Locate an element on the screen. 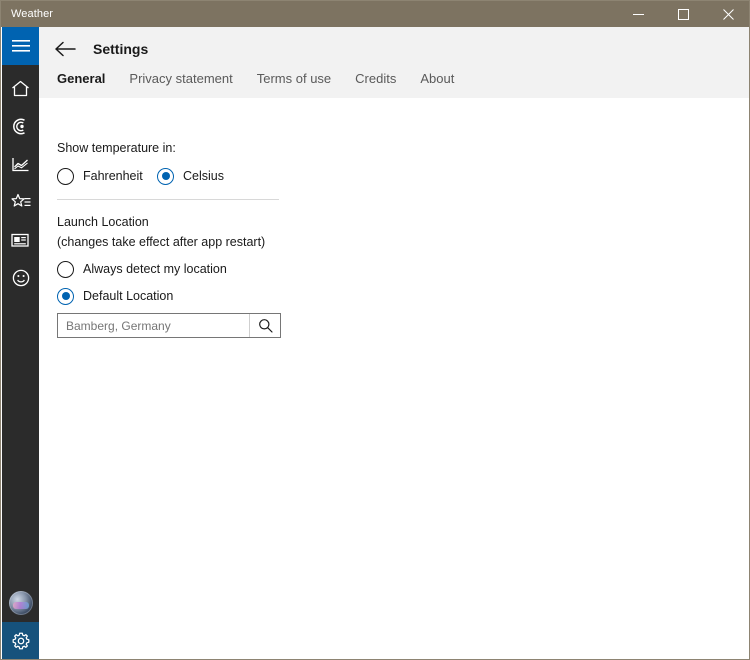 The image size is (750, 660). radio-default-location-indicator is located at coordinates (65, 296).